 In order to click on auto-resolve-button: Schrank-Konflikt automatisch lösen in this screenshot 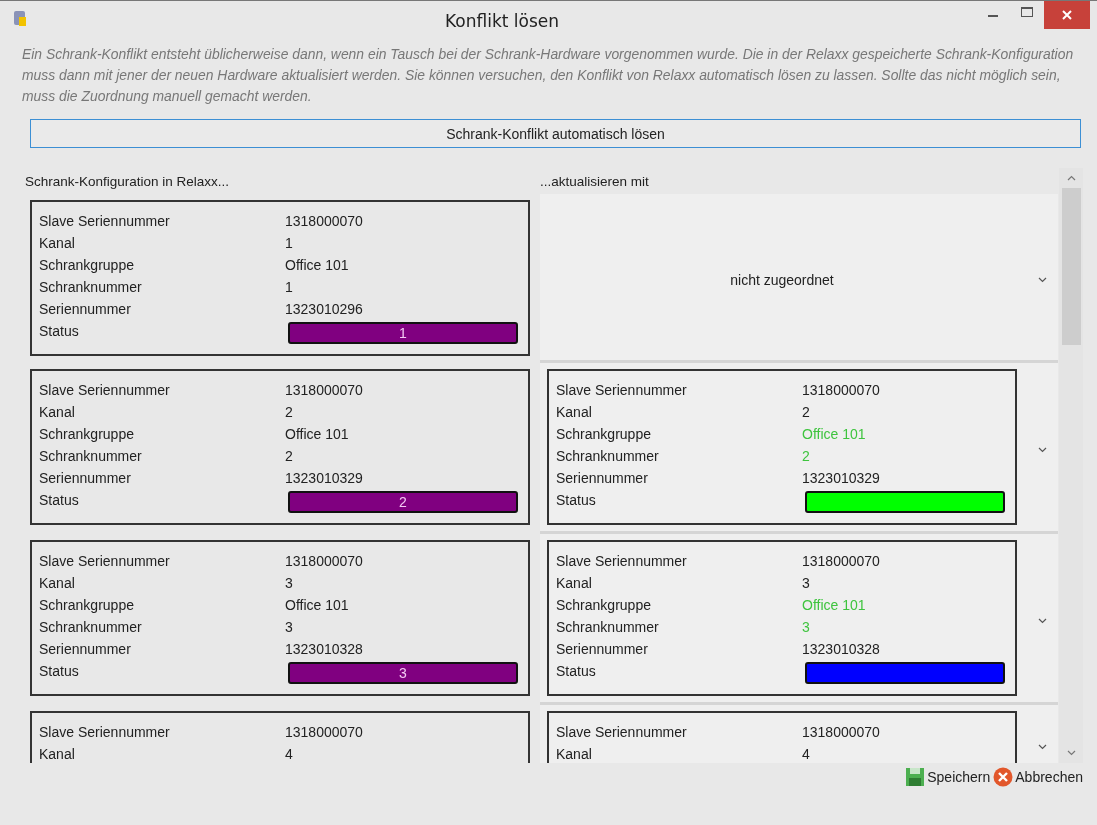, I will do `click(555, 133)`.